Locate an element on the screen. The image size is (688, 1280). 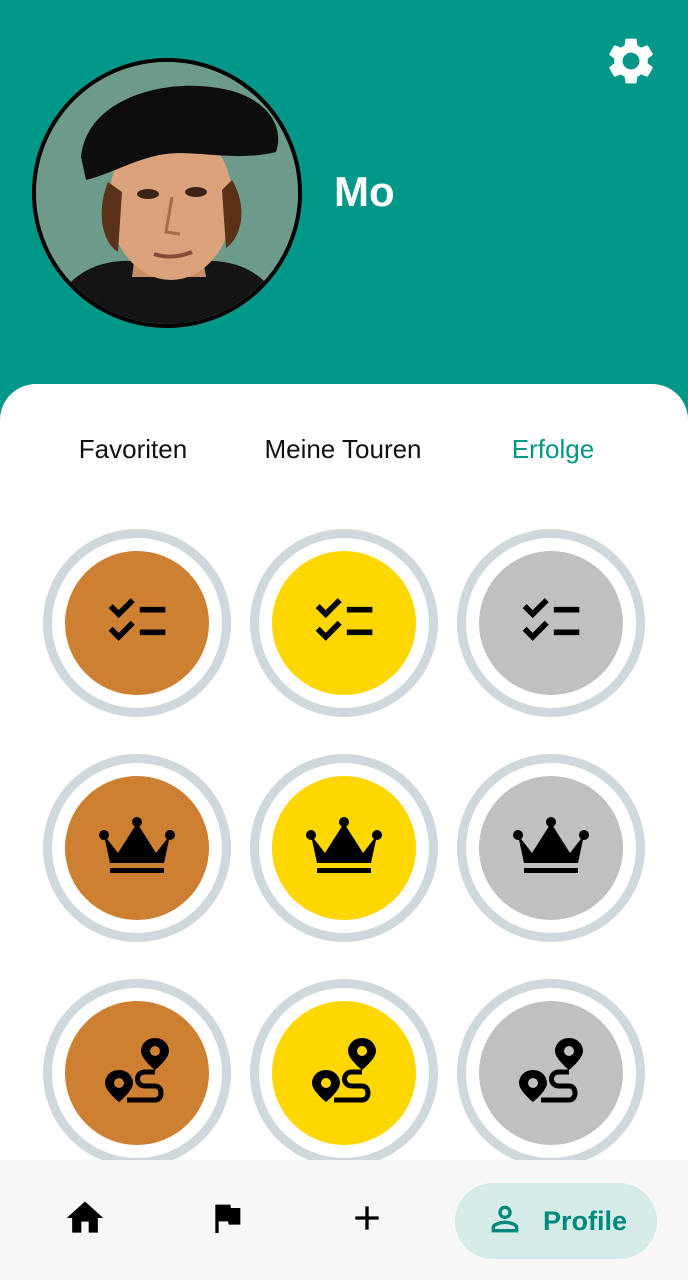
tab-bar: Favoriten Meine Touren Erfolge is located at coordinates (344, 449).